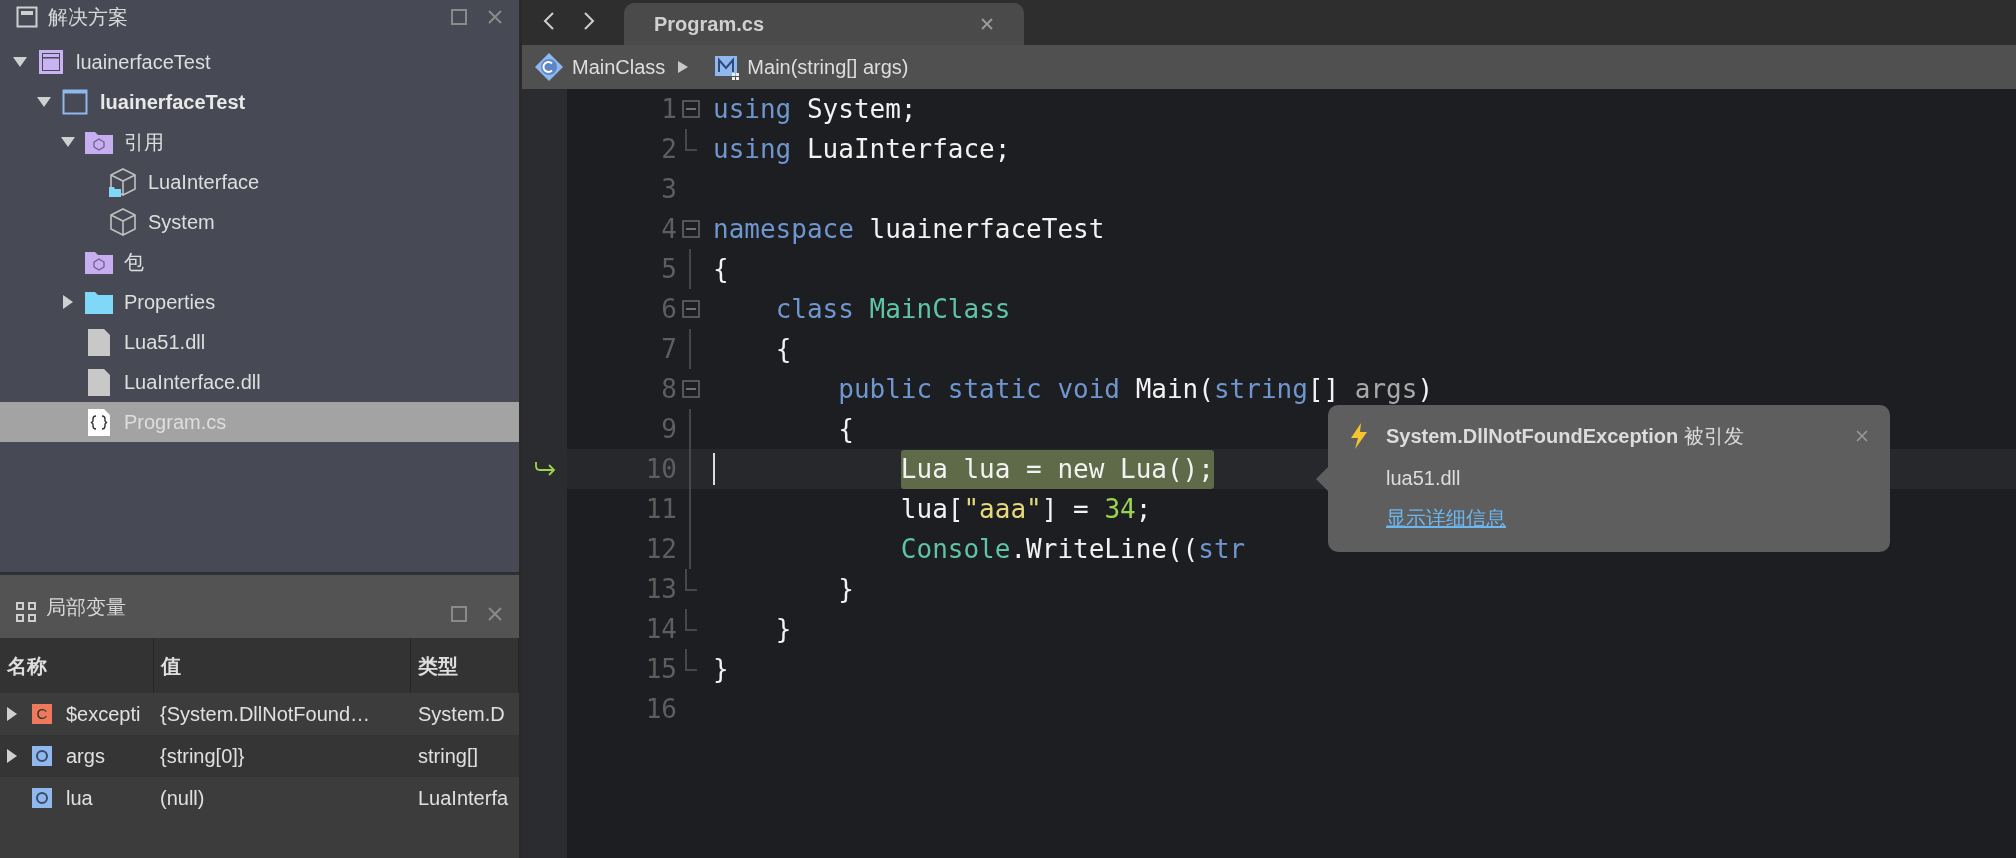 The height and width of the screenshot is (858, 2016). Describe the element at coordinates (26, 612) in the screenshot. I see `grid-icon` at that location.